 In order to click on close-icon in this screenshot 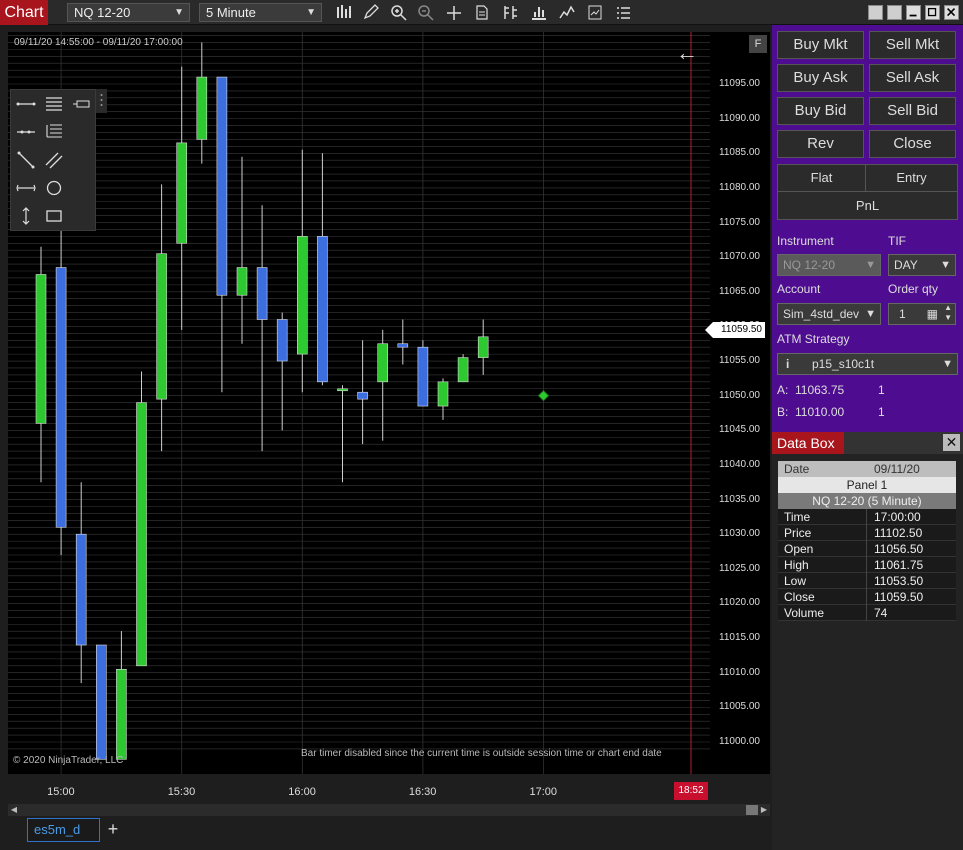, I will do `click(951, 12)`.